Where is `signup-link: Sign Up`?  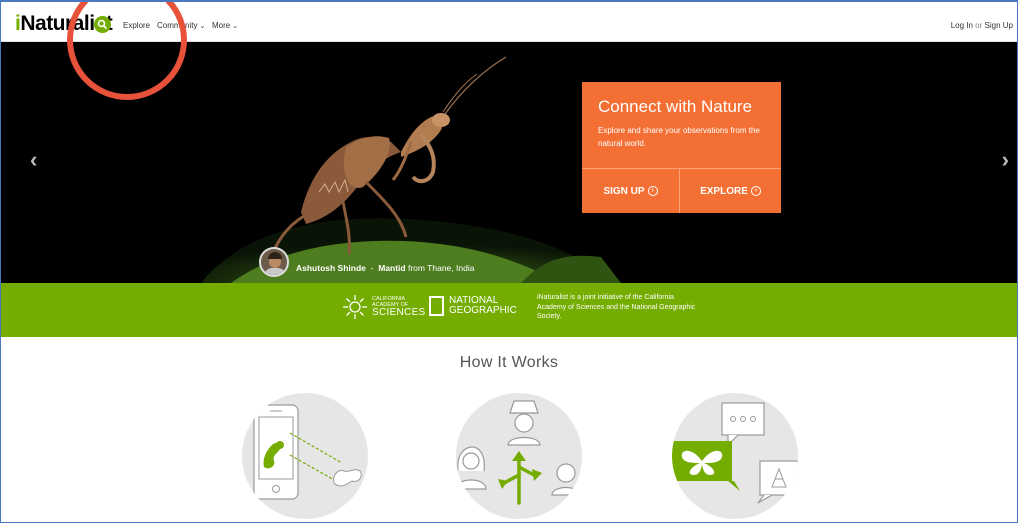 signup-link: Sign Up is located at coordinates (999, 25).